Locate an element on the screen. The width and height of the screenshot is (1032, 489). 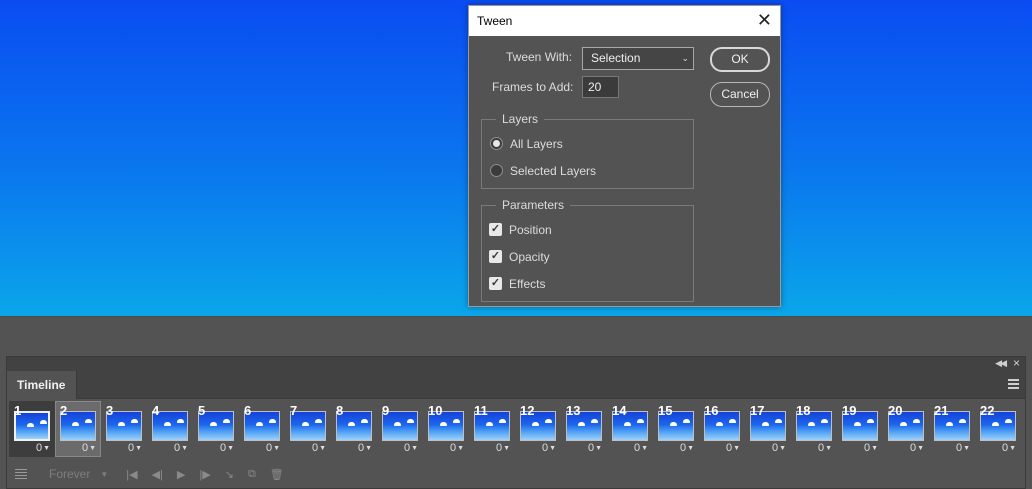
timeline-frame: 8 0▼ is located at coordinates (354, 429).